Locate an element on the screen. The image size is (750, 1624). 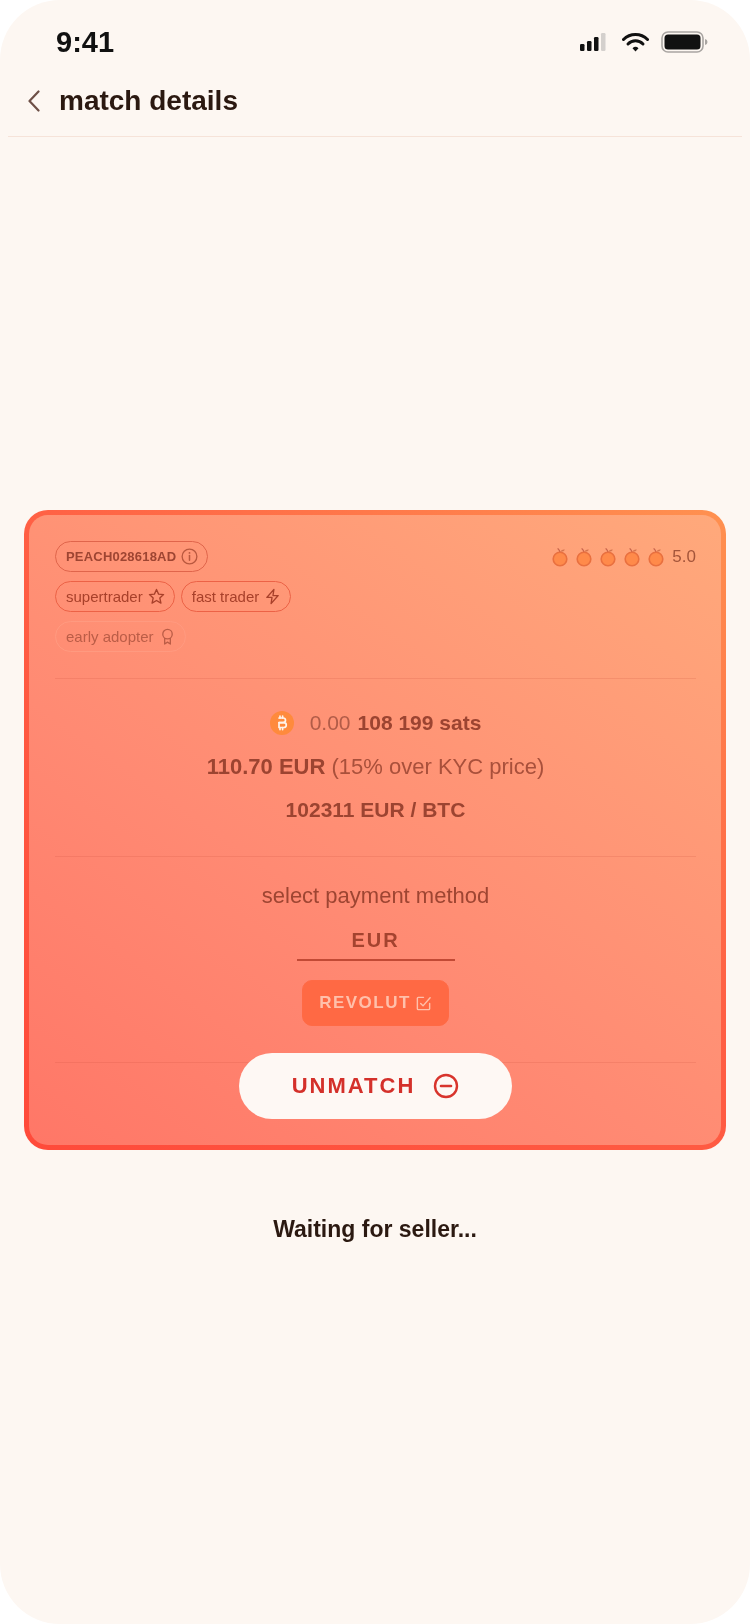
btc-amount-prefix: 0.00 is located at coordinates (330, 723).